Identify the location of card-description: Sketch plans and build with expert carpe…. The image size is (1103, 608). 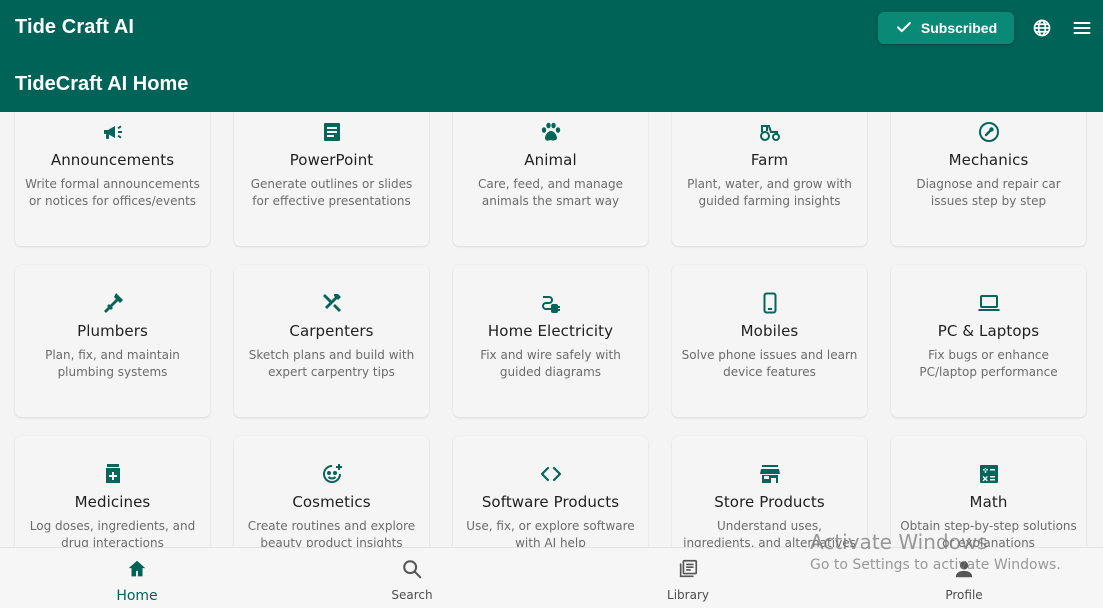
(331, 363).